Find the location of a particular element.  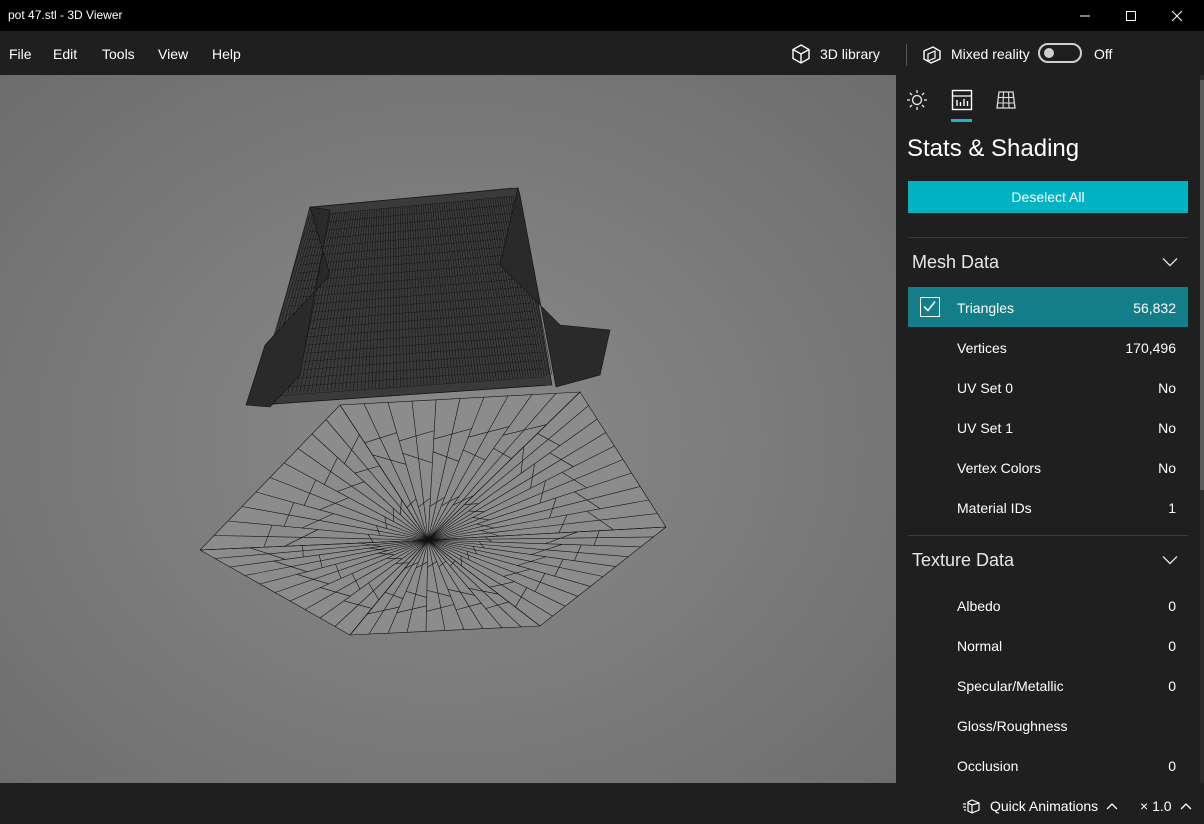

mixed-reality-toggle is located at coordinates (1060, 53).